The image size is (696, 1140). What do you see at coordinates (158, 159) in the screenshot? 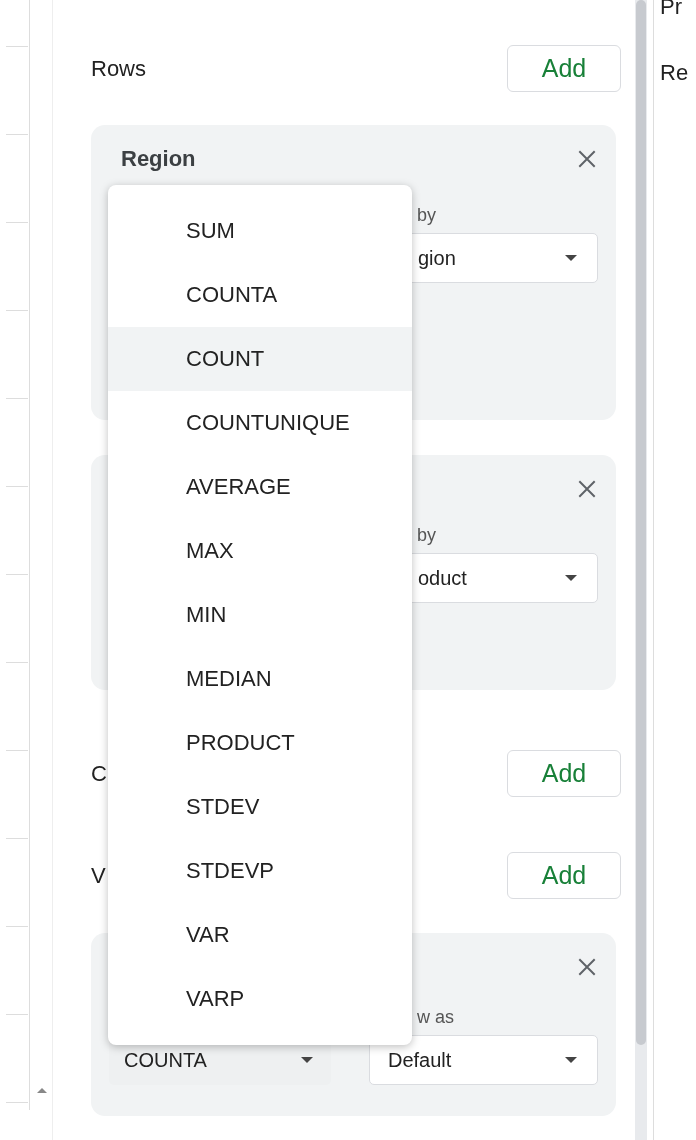
I see `card-title: Region` at bounding box center [158, 159].